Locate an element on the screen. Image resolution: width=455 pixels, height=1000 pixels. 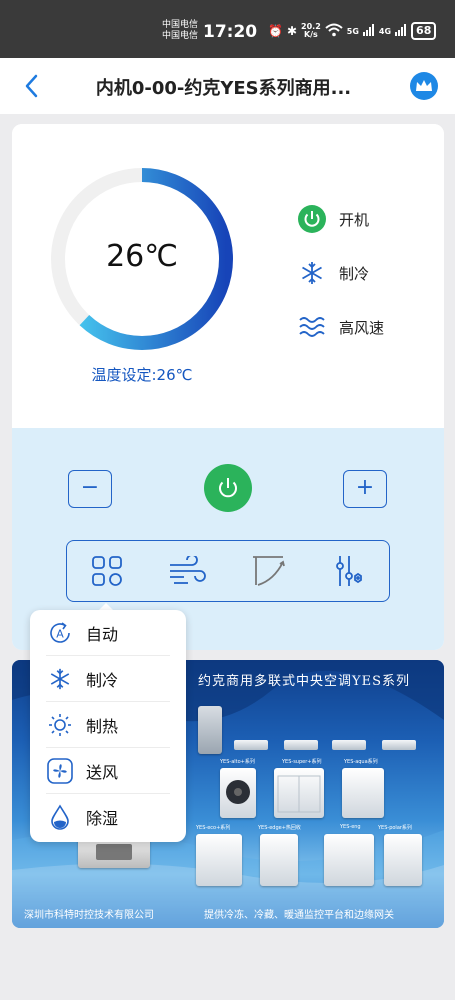
sun-icon is located at coordinates (60, 725).